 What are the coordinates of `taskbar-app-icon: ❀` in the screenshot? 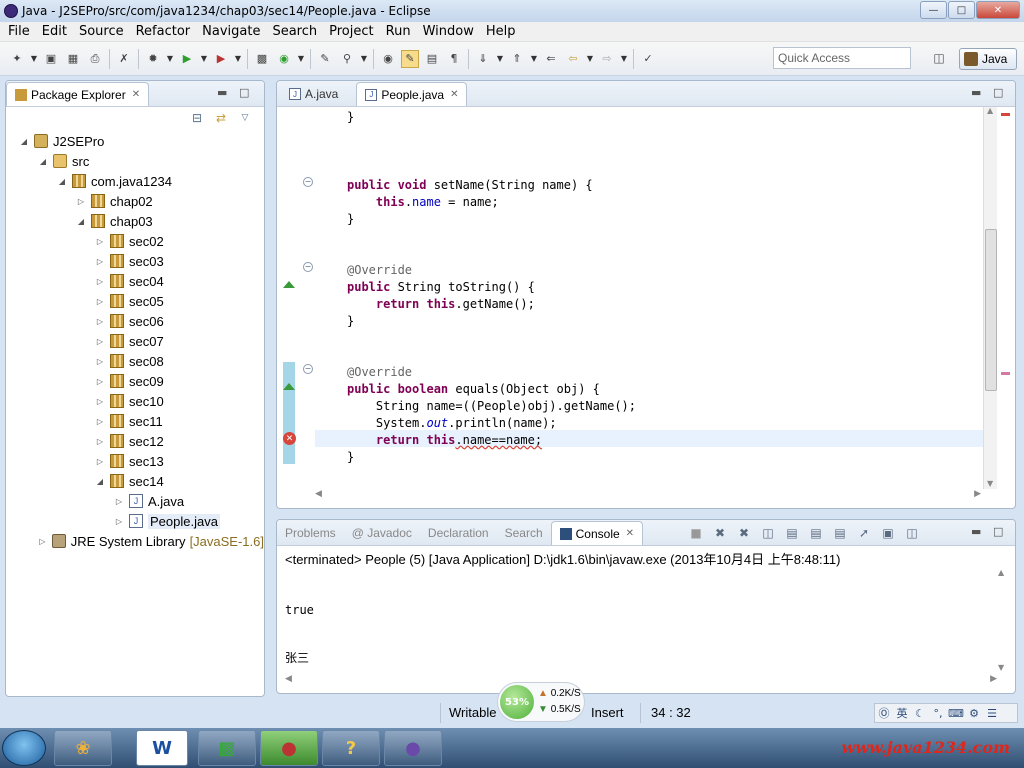 It's located at (83, 748).